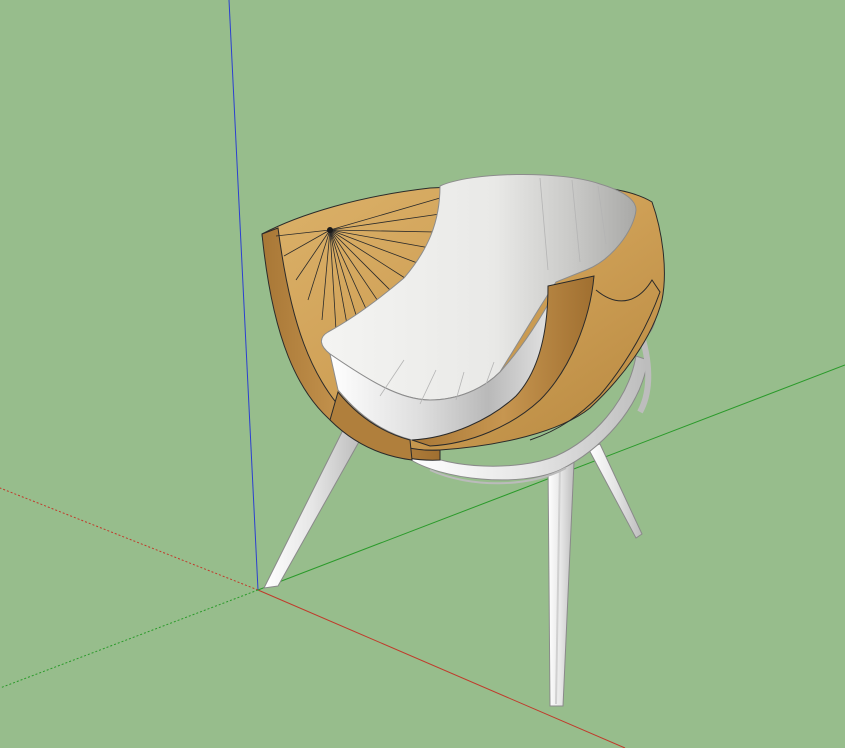 This screenshot has height=748, width=845. Describe the element at coordinates (129, 539) in the screenshot. I see `red-axis-dotted` at that location.